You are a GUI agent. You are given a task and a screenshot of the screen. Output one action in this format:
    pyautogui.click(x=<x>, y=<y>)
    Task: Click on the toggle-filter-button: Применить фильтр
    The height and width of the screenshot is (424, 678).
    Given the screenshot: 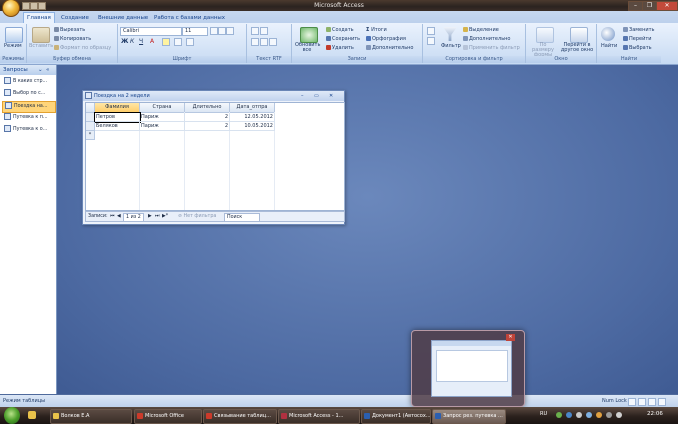 What is the action you would take?
    pyautogui.click(x=491, y=48)
    